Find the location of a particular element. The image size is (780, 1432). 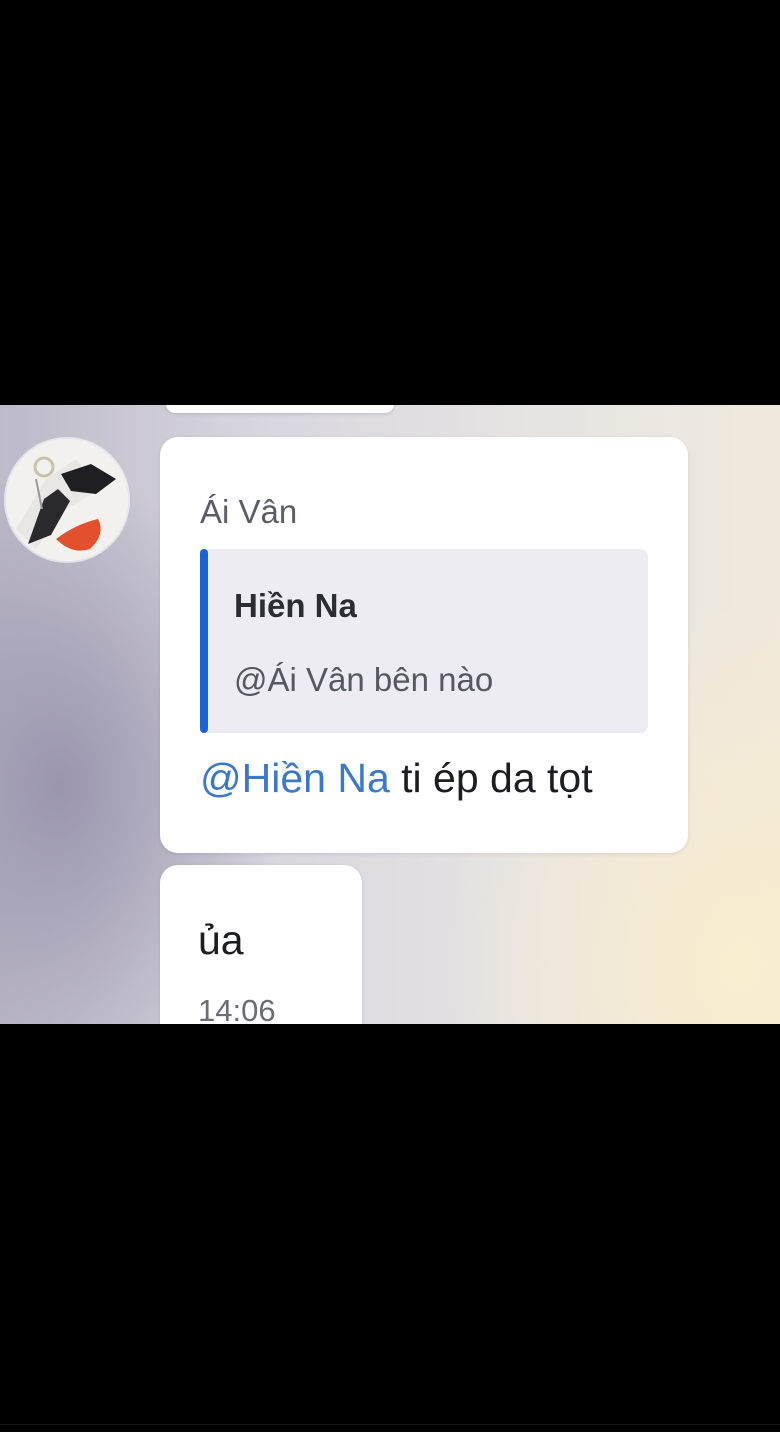

profile-photo-icon is located at coordinates (67, 500).